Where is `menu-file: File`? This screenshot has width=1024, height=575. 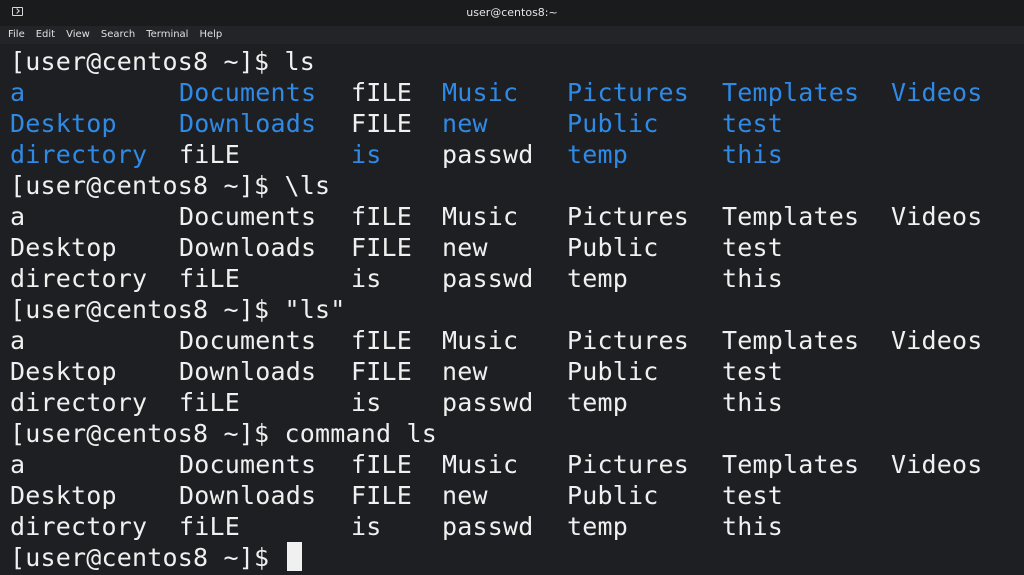 menu-file: File is located at coordinates (16, 35).